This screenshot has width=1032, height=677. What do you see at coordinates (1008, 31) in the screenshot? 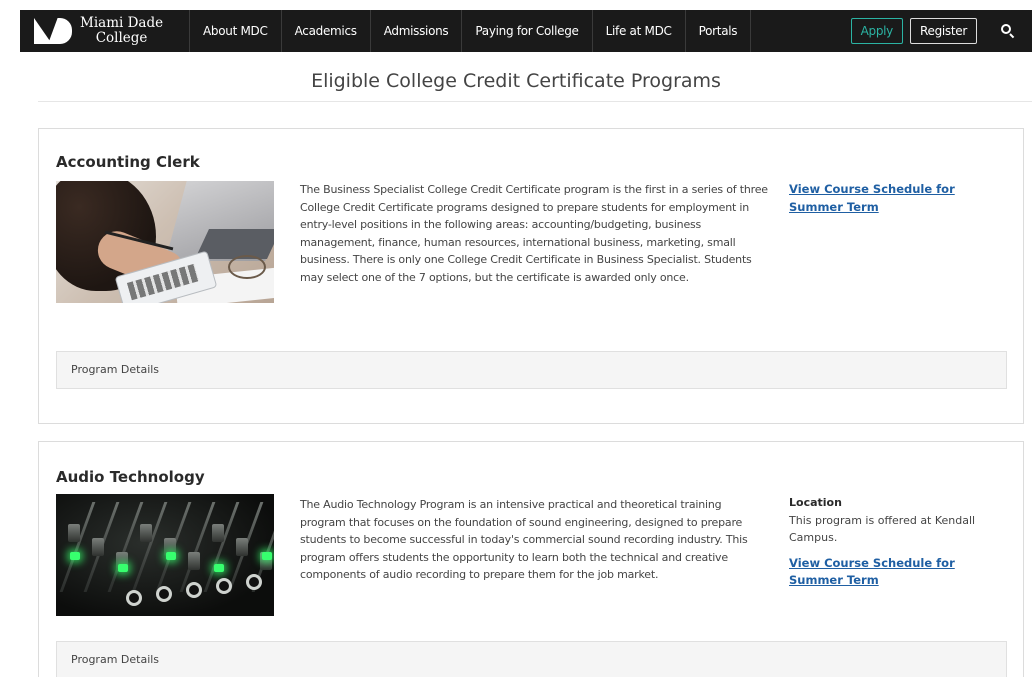
I see `search-icon` at bounding box center [1008, 31].